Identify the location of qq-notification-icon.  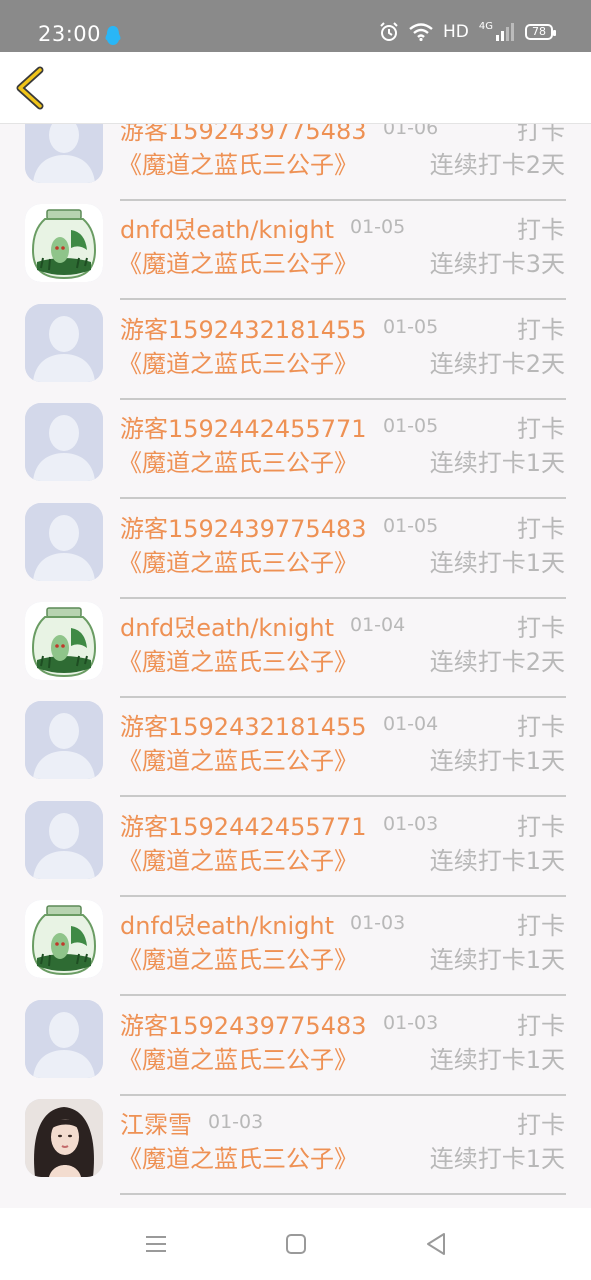
(113, 35).